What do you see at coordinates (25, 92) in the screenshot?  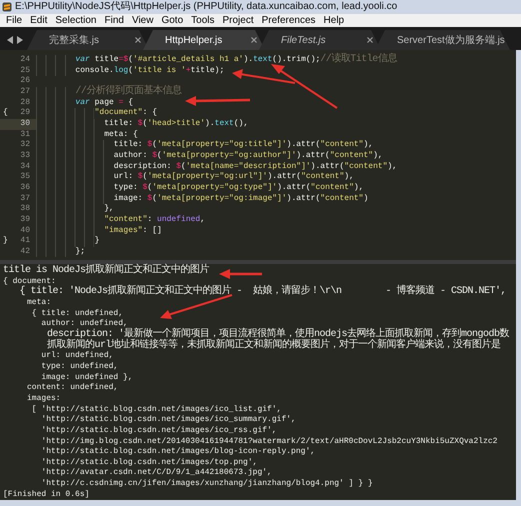 I see `line-number: 27` at bounding box center [25, 92].